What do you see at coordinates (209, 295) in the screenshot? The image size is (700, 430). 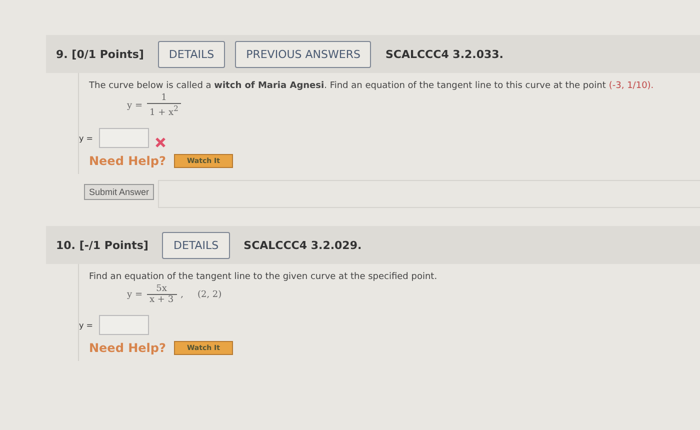 I see `equation-point: (2, 2)` at bounding box center [209, 295].